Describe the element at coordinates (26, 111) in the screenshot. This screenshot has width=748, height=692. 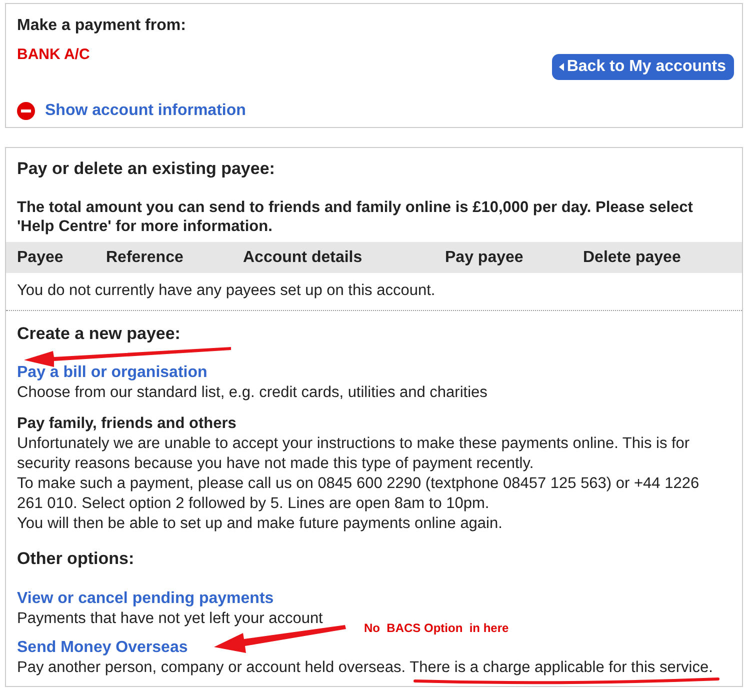
I see `minus-circle-icon` at that location.